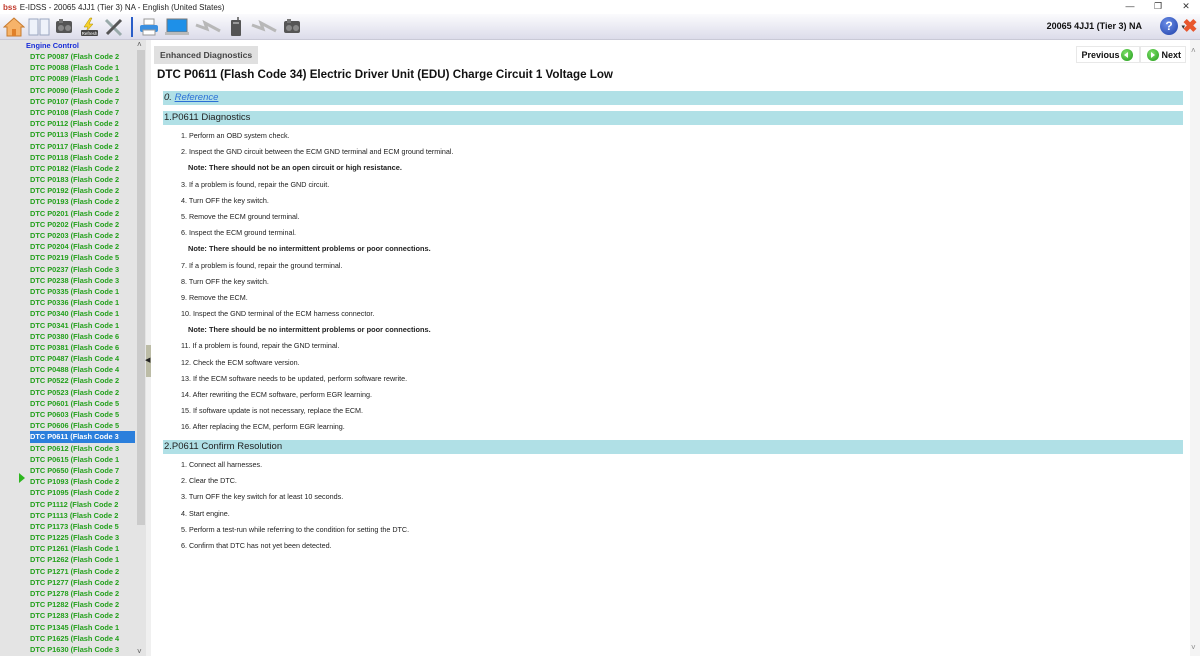 This screenshot has width=1200, height=656. What do you see at coordinates (206, 55) in the screenshot?
I see `tab-enhanced-diagnostics: Enhanced Diagnostics` at bounding box center [206, 55].